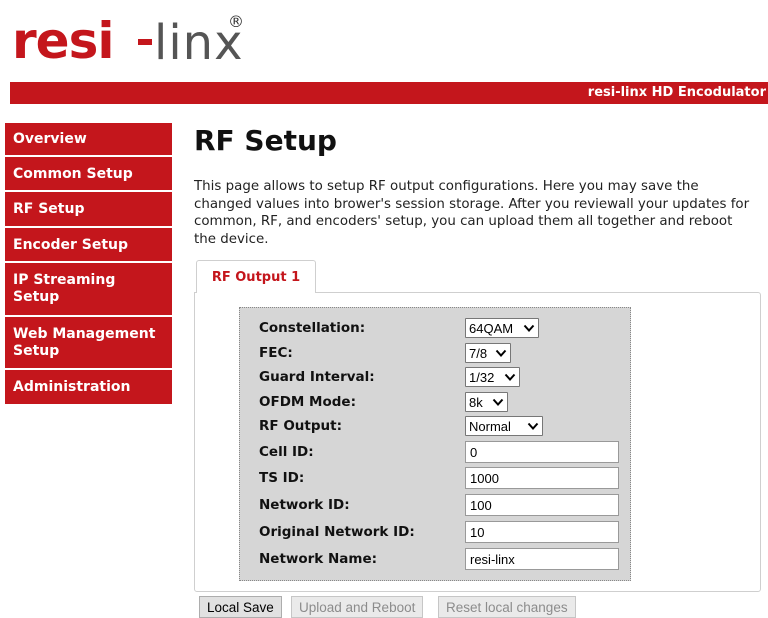 The height and width of the screenshot is (618, 768). Describe the element at coordinates (282, 478) in the screenshot. I see `ts-id-label: TS ID:` at that location.